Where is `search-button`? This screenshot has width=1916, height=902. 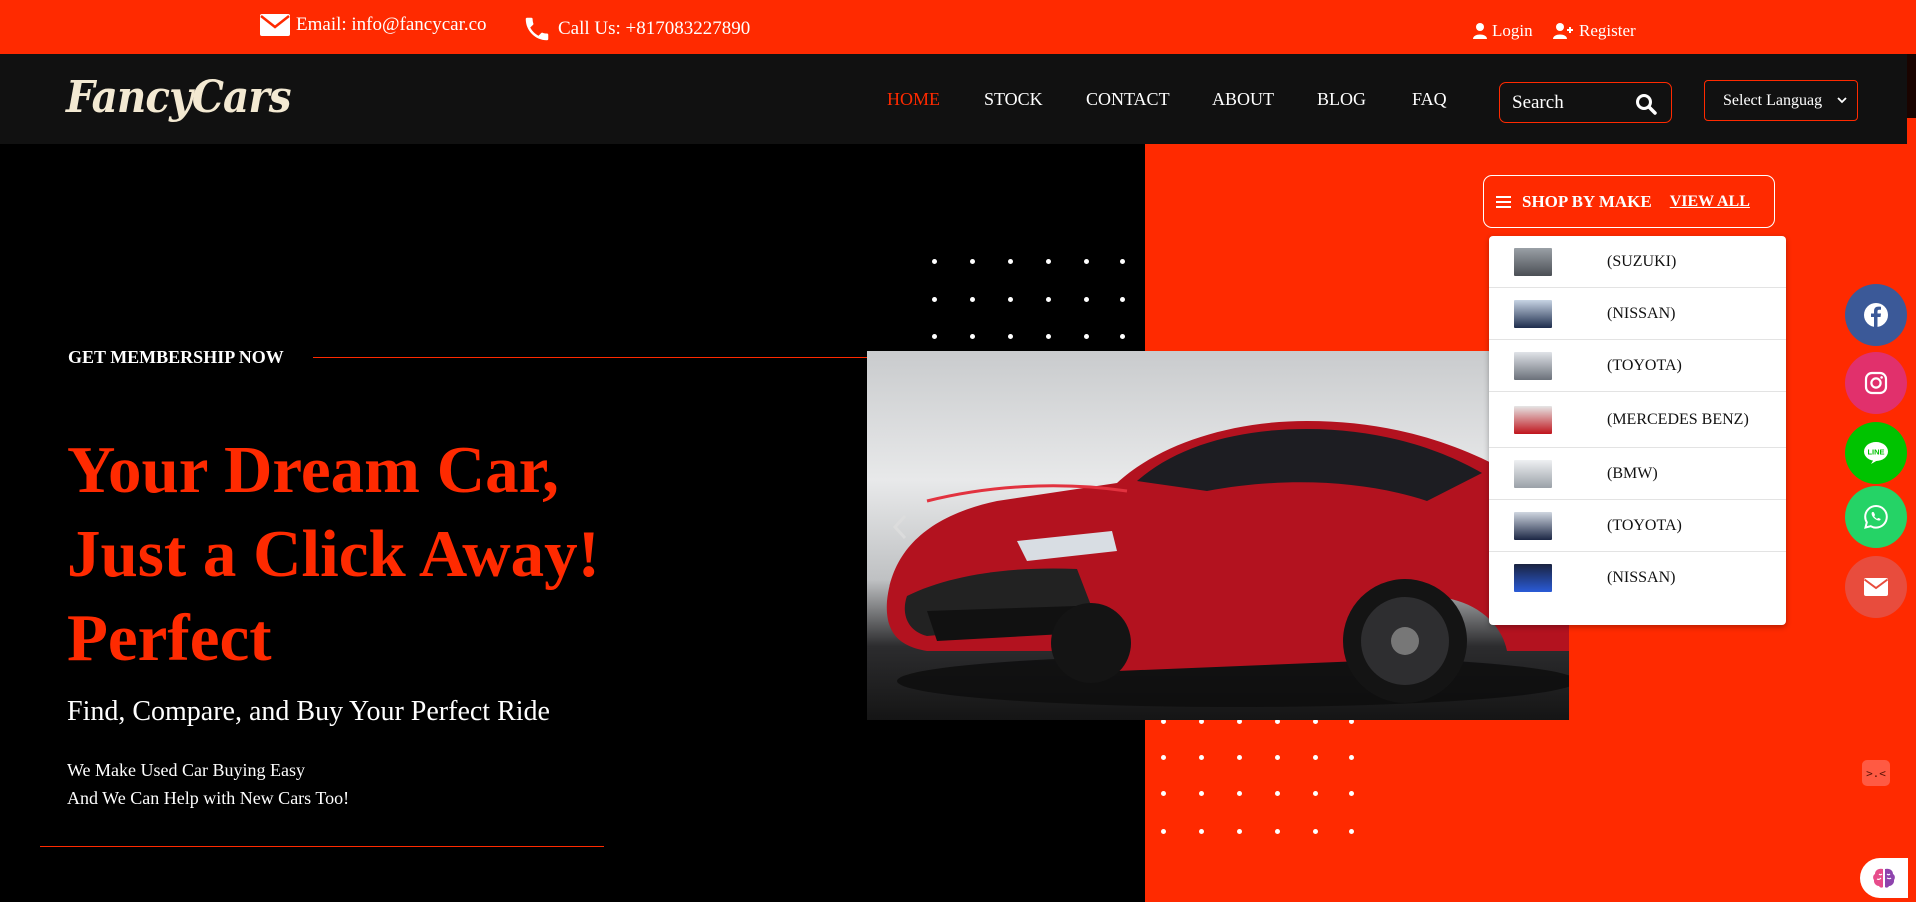
search-button is located at coordinates (1646, 106).